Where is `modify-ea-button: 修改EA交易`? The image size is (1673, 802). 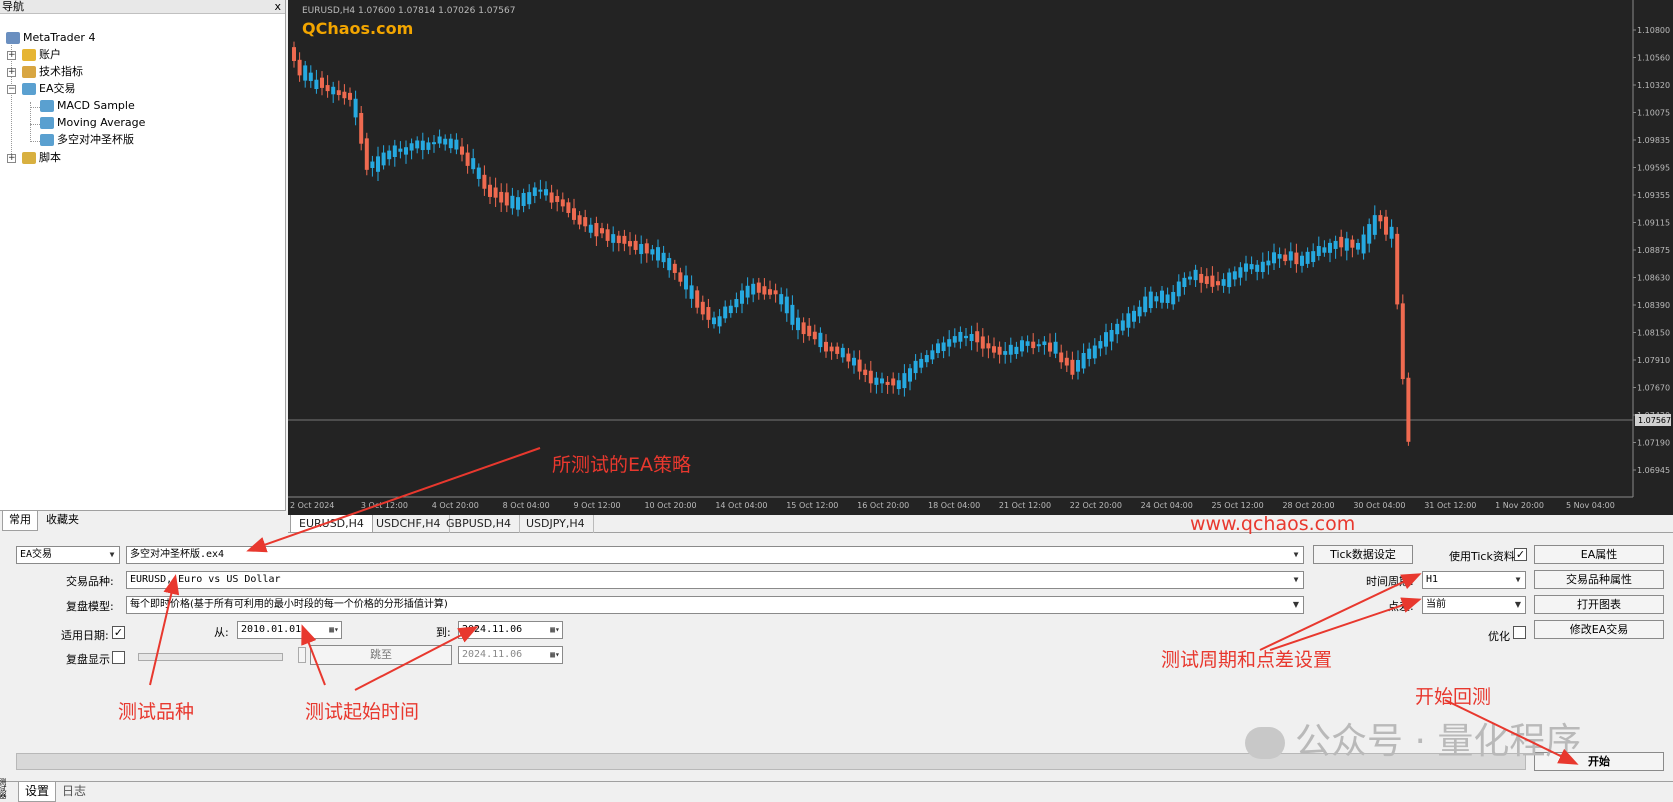
modify-ea-button: 修改EA交易 is located at coordinates (1599, 629).